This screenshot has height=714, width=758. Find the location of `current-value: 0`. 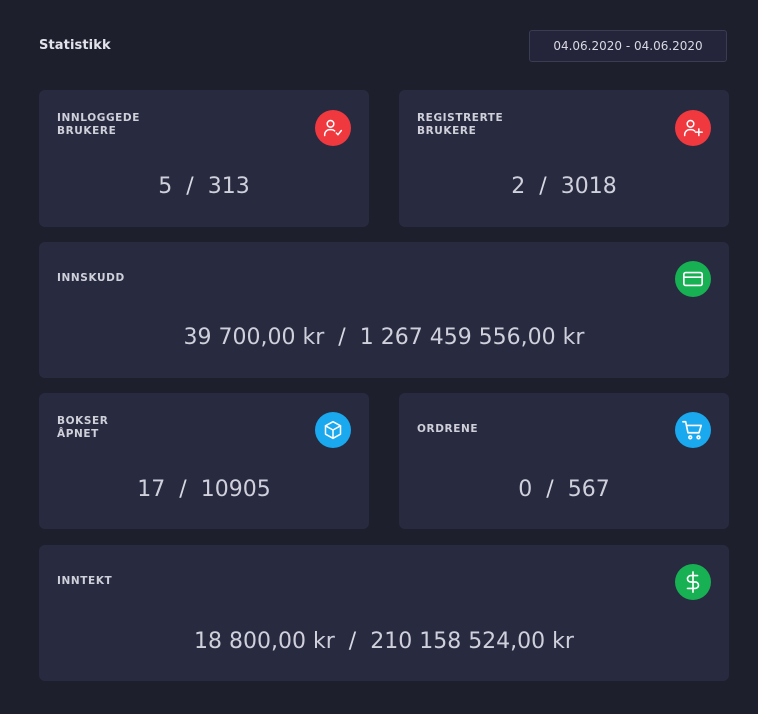

current-value: 0 is located at coordinates (525, 489).